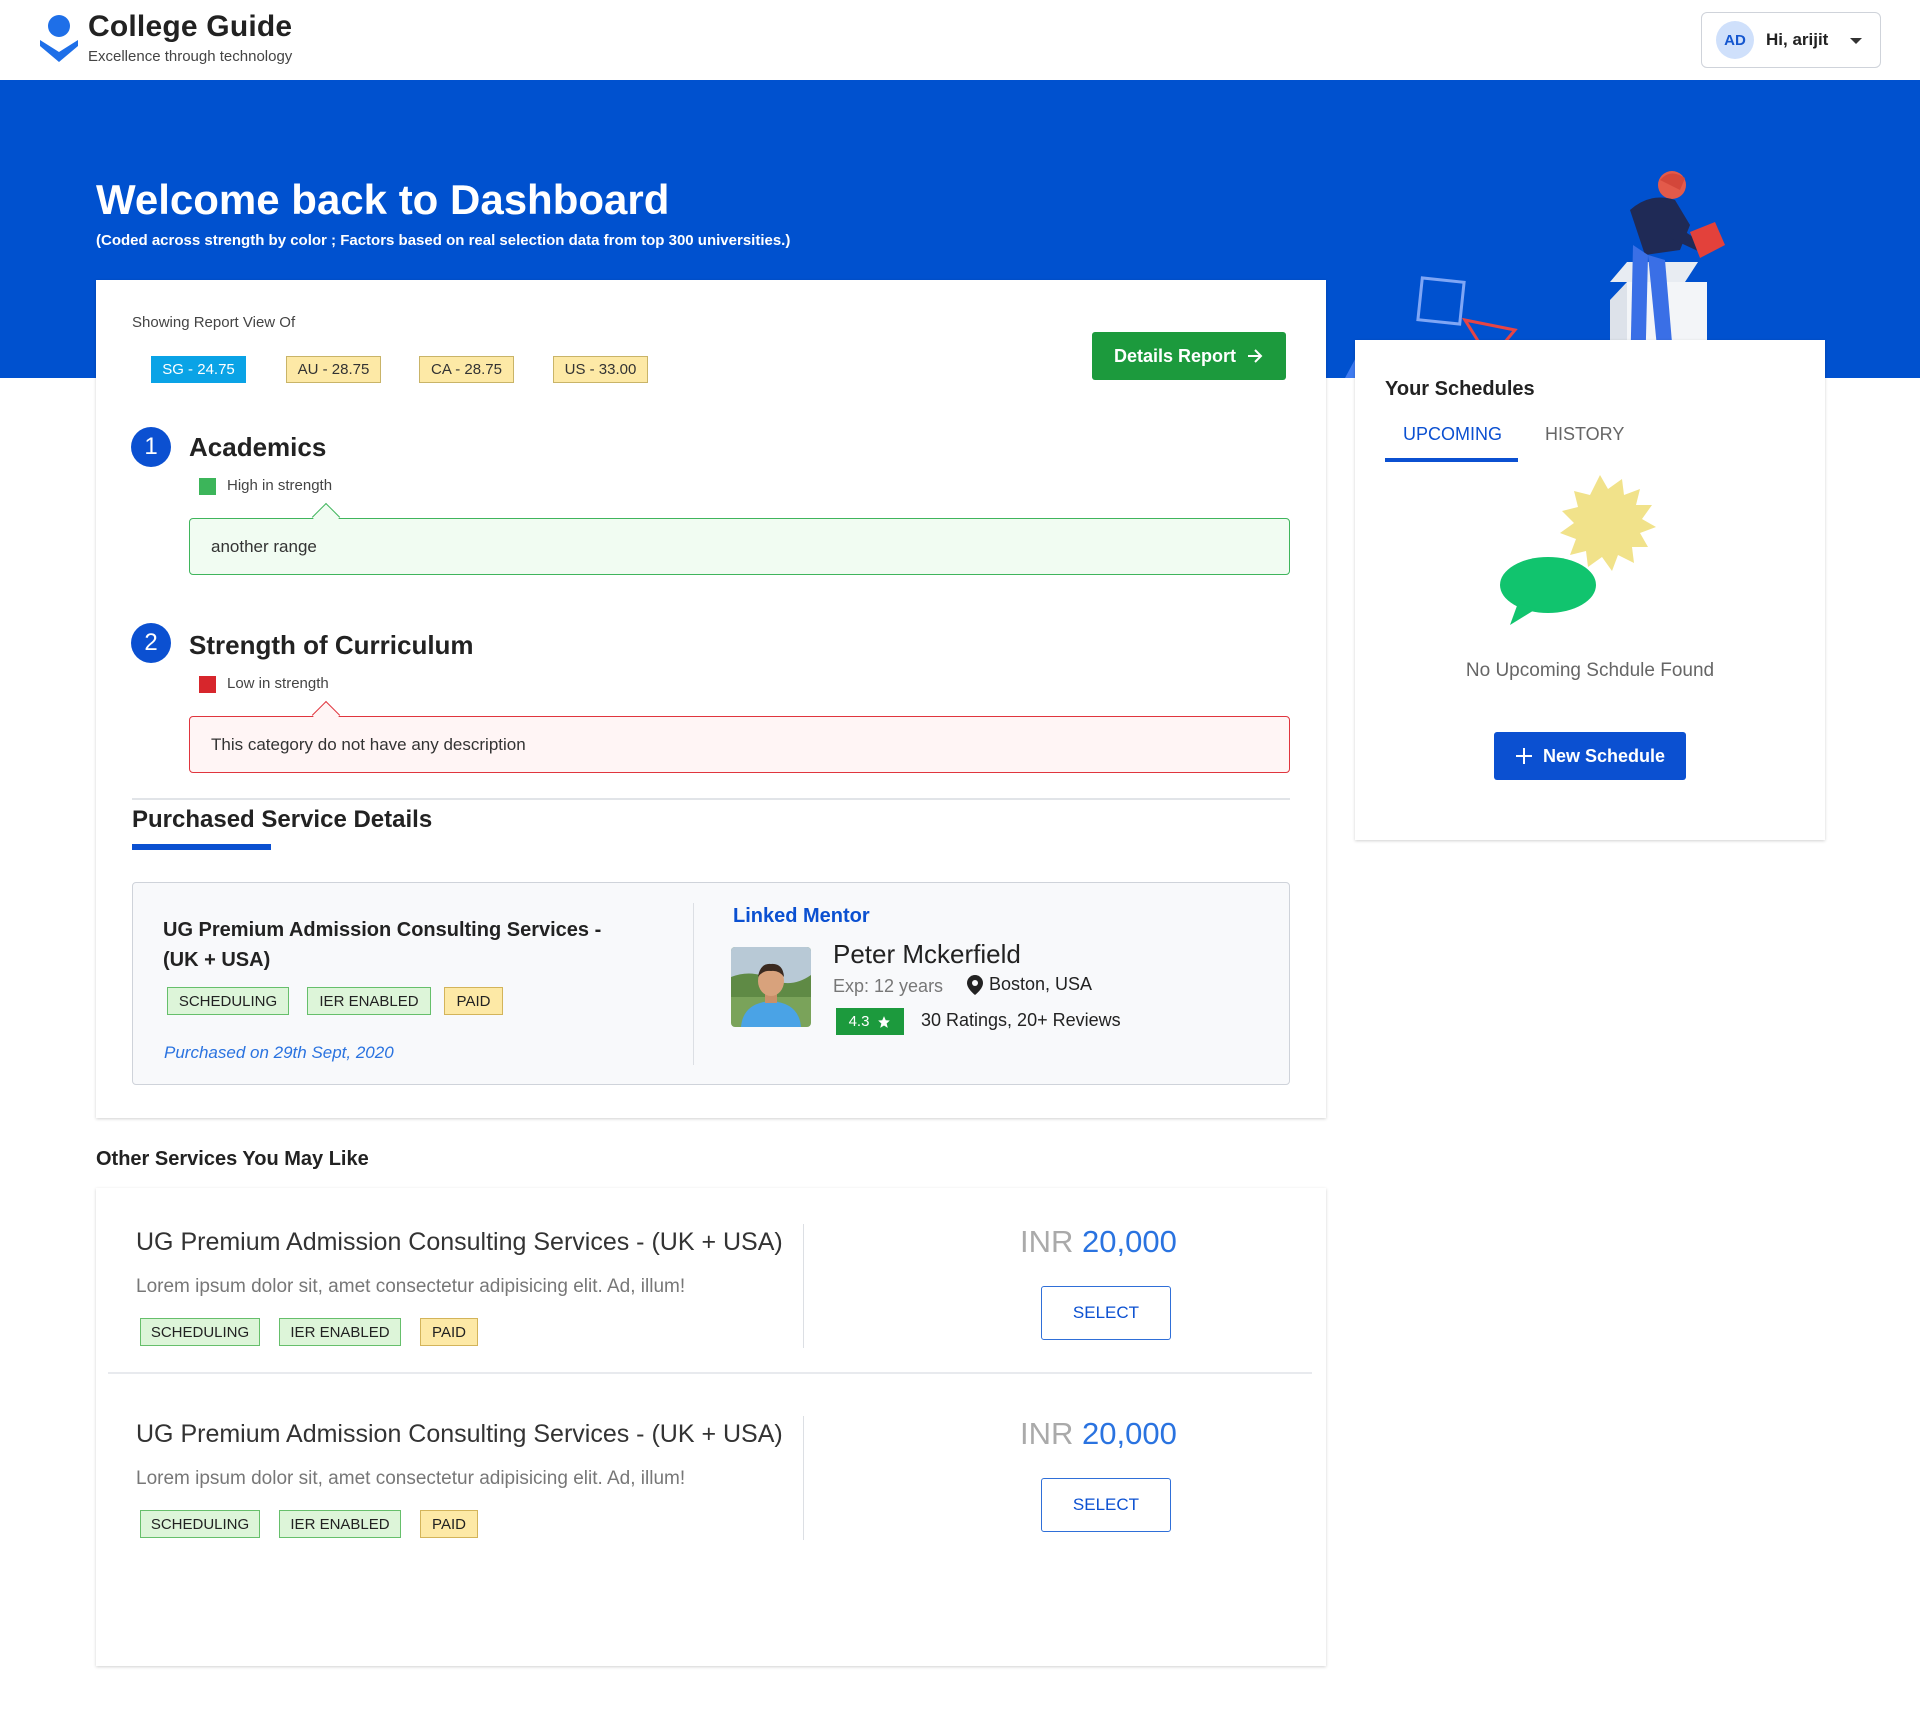 Image resolution: width=1920 pixels, height=1725 pixels. What do you see at coordinates (190, 56) in the screenshot?
I see `brand-tagline: Excellence through technology` at bounding box center [190, 56].